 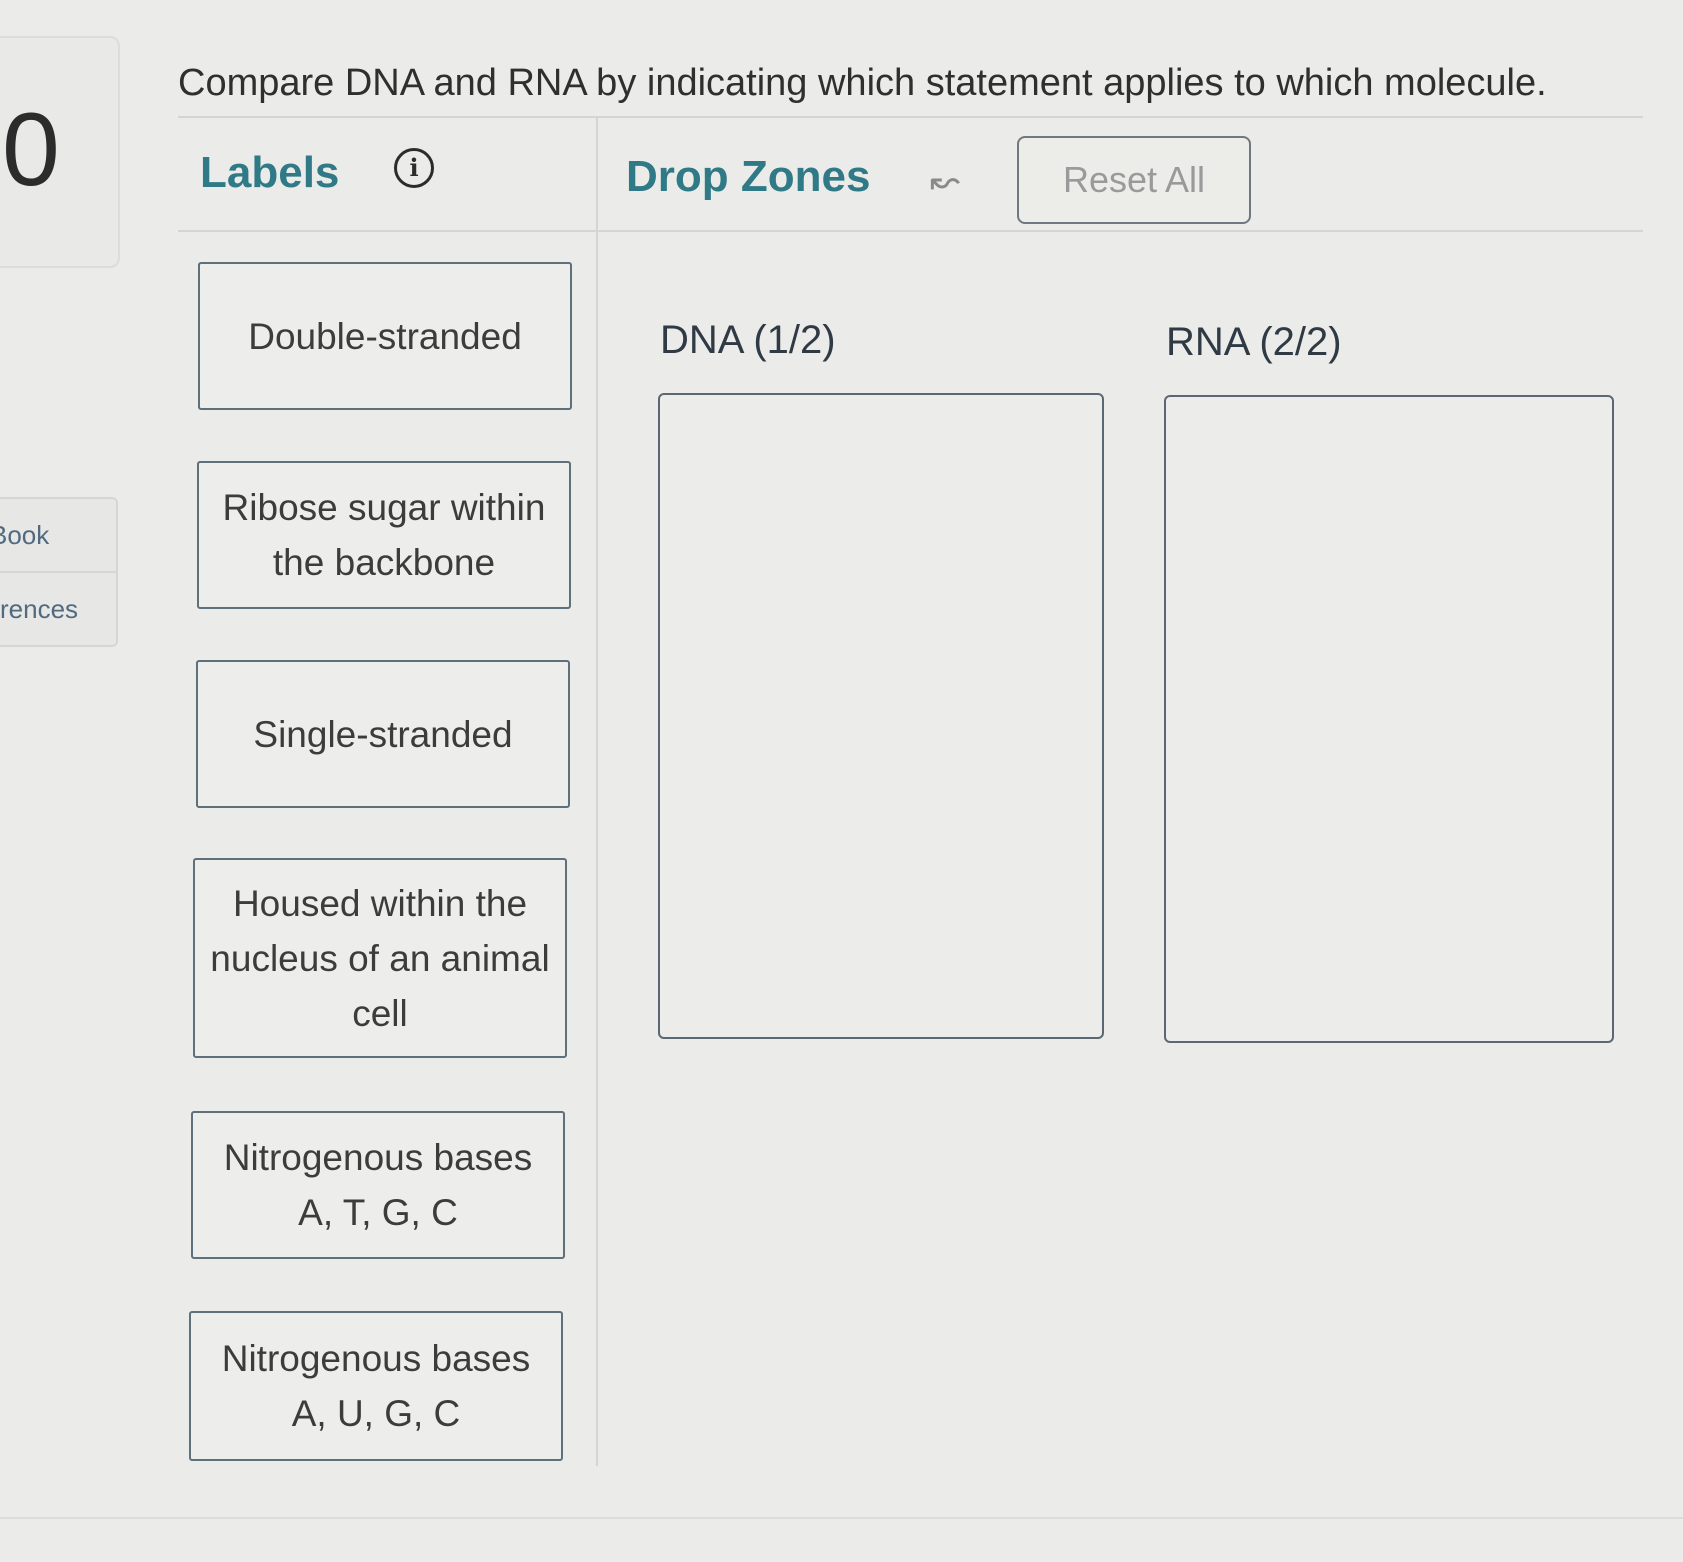 What do you see at coordinates (748, 340) in the screenshot?
I see `drop-zone-title-dna: DNA (1/2)` at bounding box center [748, 340].